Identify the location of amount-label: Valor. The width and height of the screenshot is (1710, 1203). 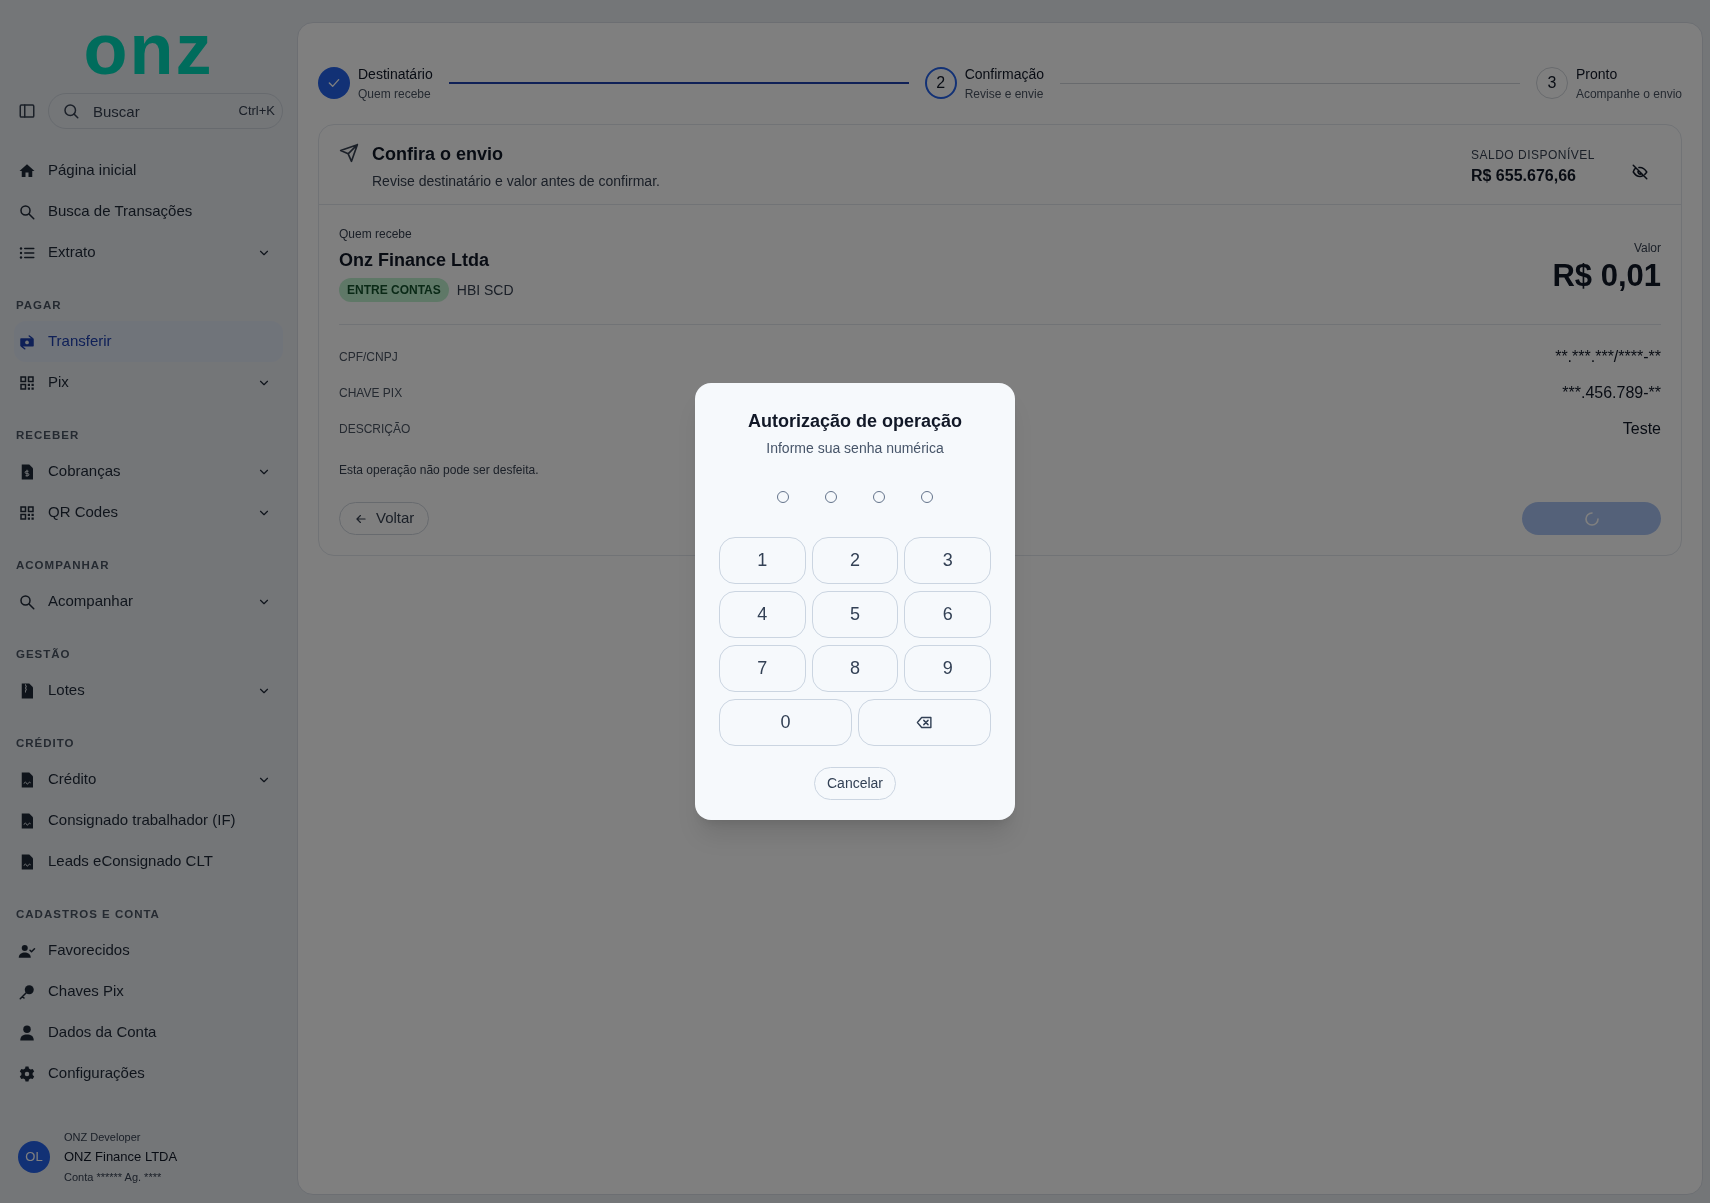
(1647, 248).